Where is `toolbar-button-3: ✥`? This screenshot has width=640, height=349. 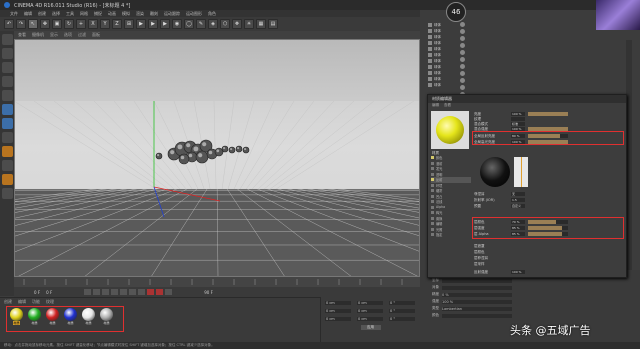 toolbar-button-3: ✥ is located at coordinates (45, 24).